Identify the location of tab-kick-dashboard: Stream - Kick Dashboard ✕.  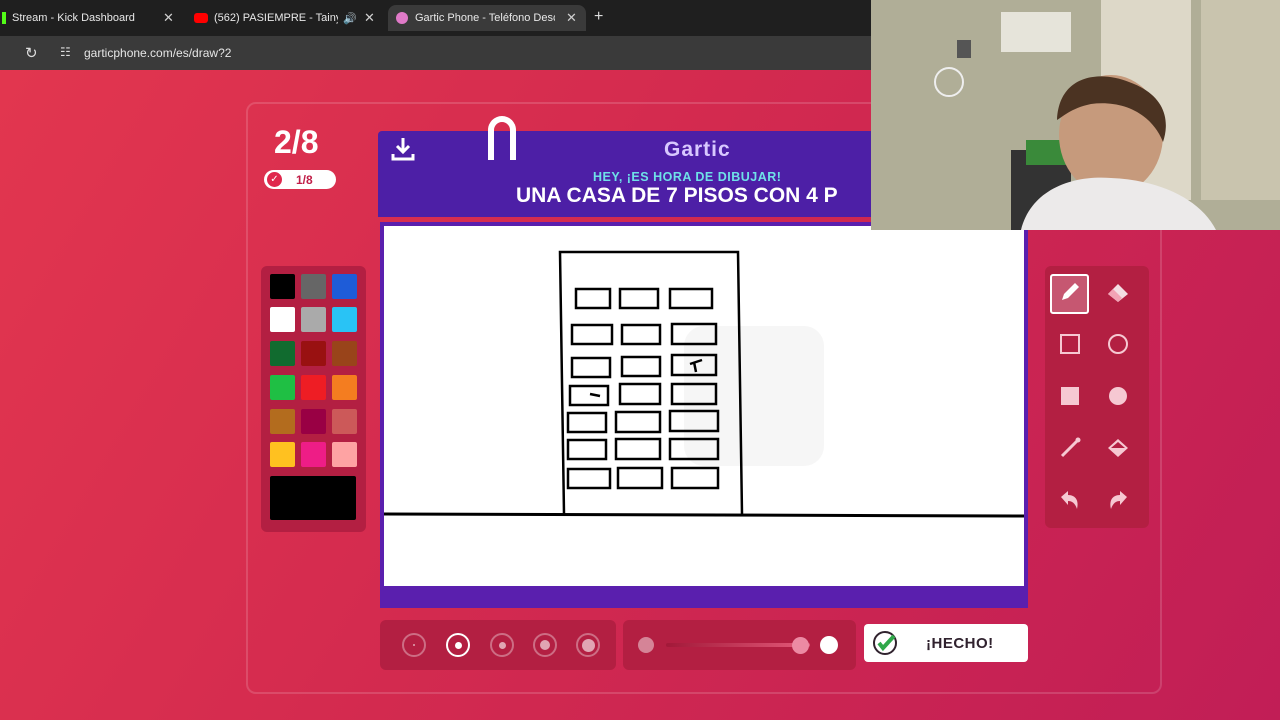
(90, 18).